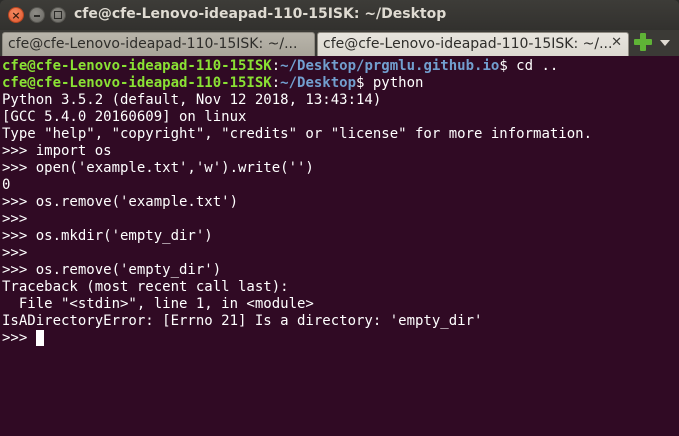  What do you see at coordinates (390, 66) in the screenshot?
I see `prompt-path: ~/Desktop/prgmlu.github.io` at bounding box center [390, 66].